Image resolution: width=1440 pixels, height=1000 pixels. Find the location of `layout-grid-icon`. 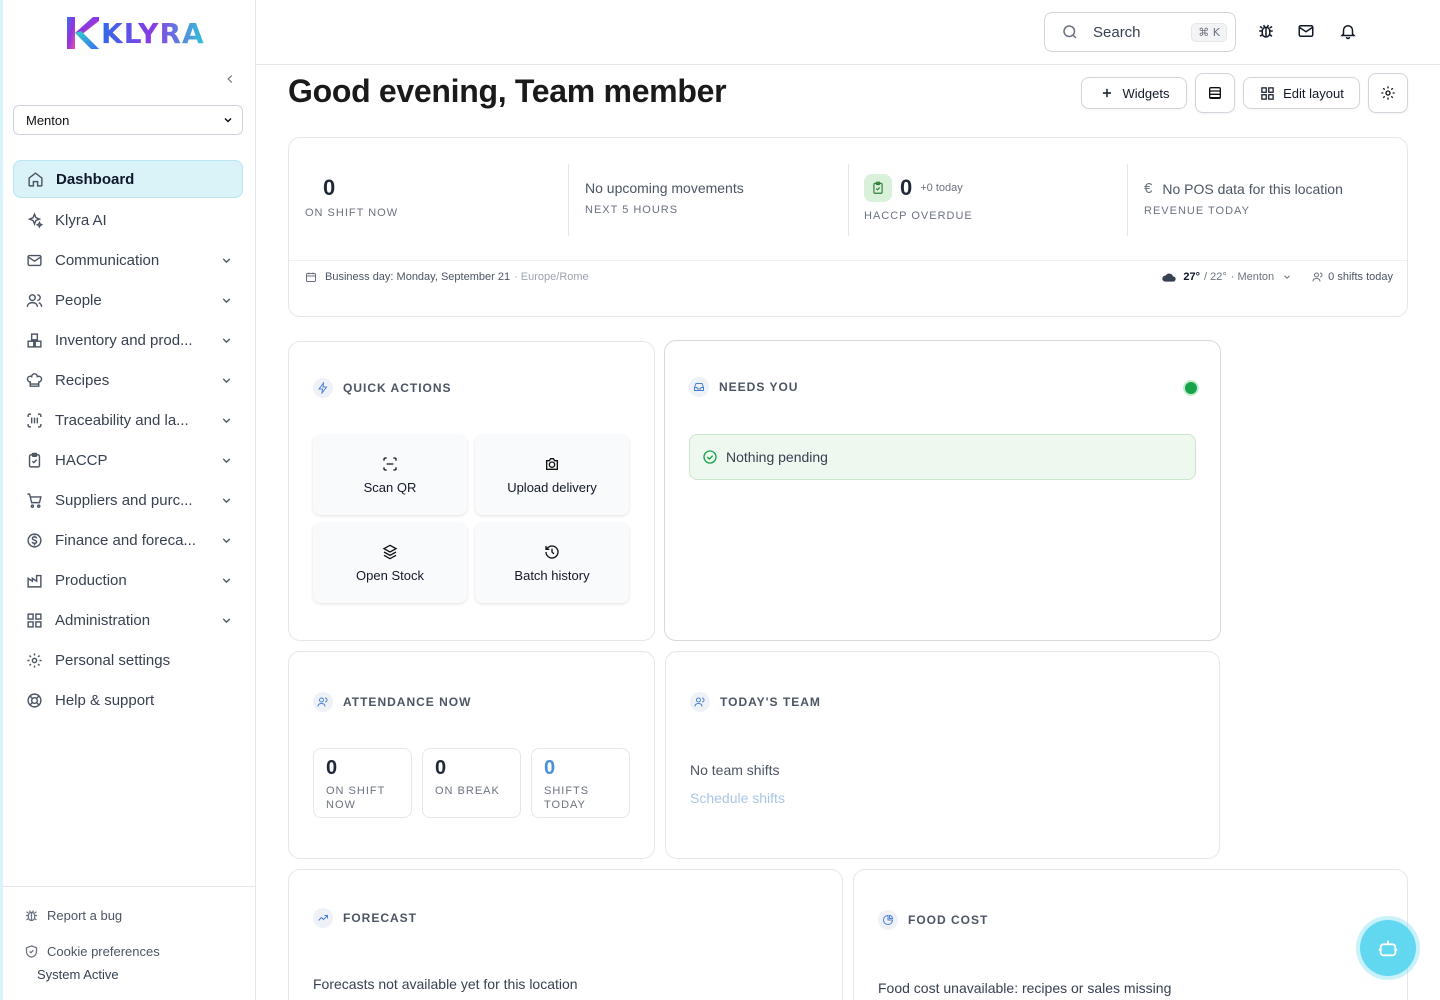

layout-grid-icon is located at coordinates (1267, 93).